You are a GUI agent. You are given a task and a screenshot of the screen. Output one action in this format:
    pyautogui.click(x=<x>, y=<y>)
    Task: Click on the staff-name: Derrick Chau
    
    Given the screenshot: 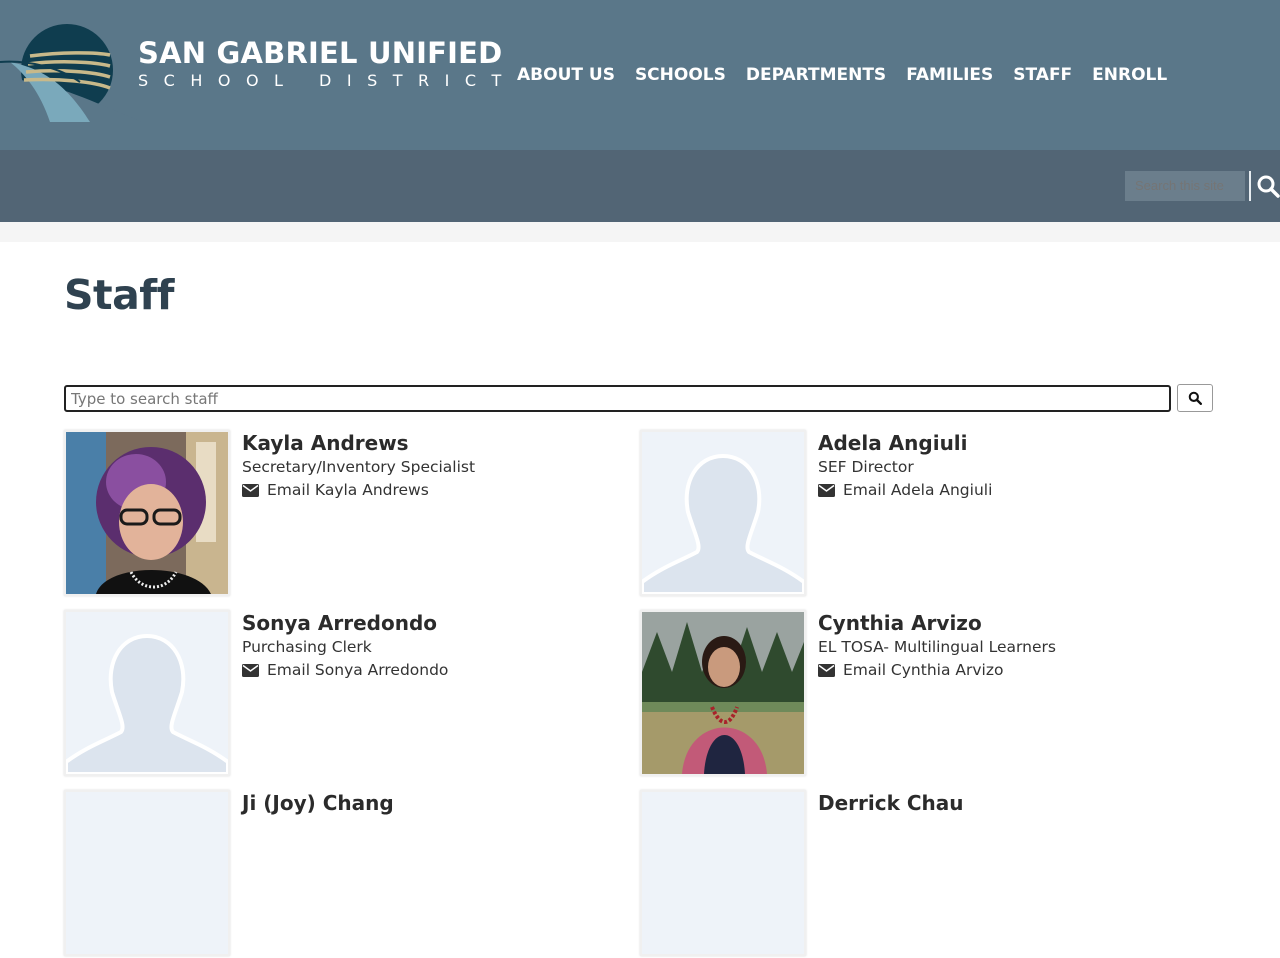 What is the action you would take?
    pyautogui.click(x=891, y=803)
    